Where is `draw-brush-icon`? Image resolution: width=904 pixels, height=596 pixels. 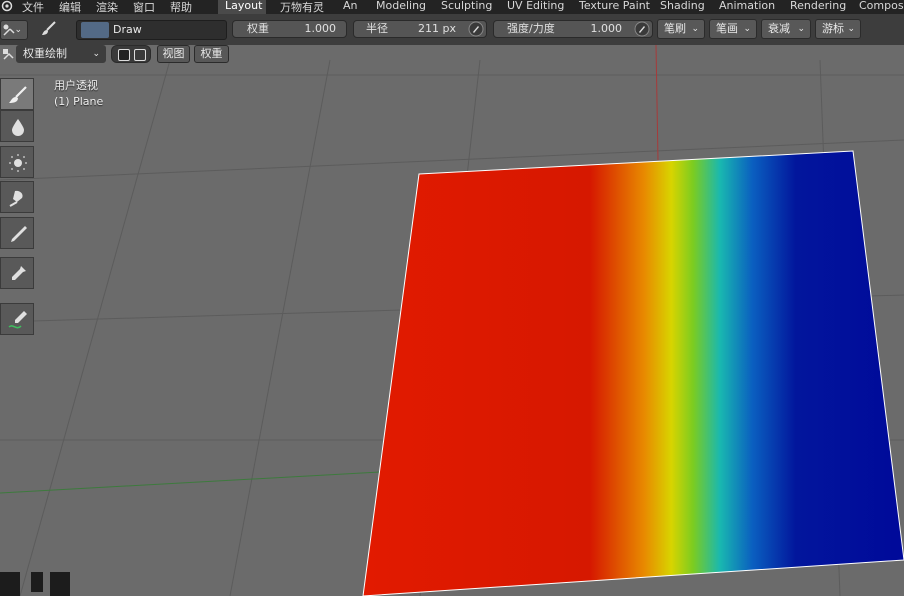 draw-brush-icon is located at coordinates (18, 94).